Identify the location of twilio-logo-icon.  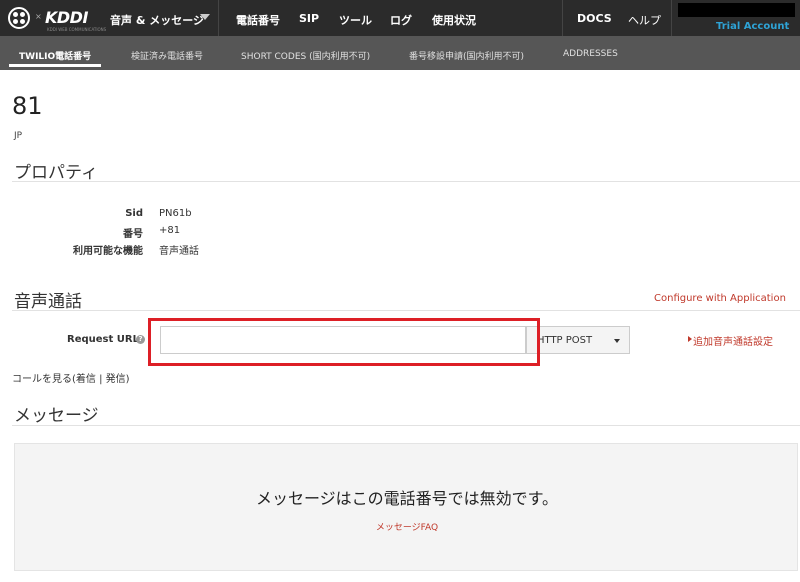
(19, 18).